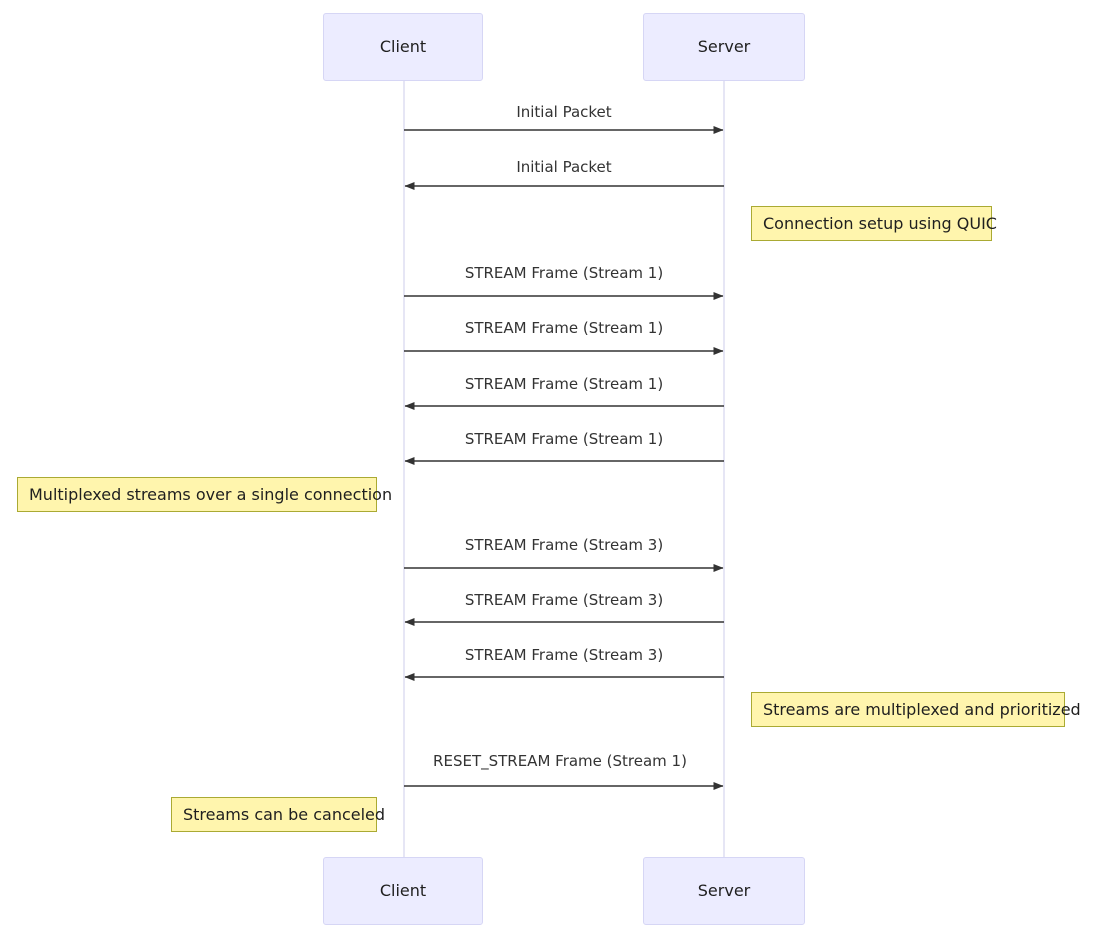 The image size is (1099, 944). I want to click on participant-label-client-bottom: Client, so click(403, 890).